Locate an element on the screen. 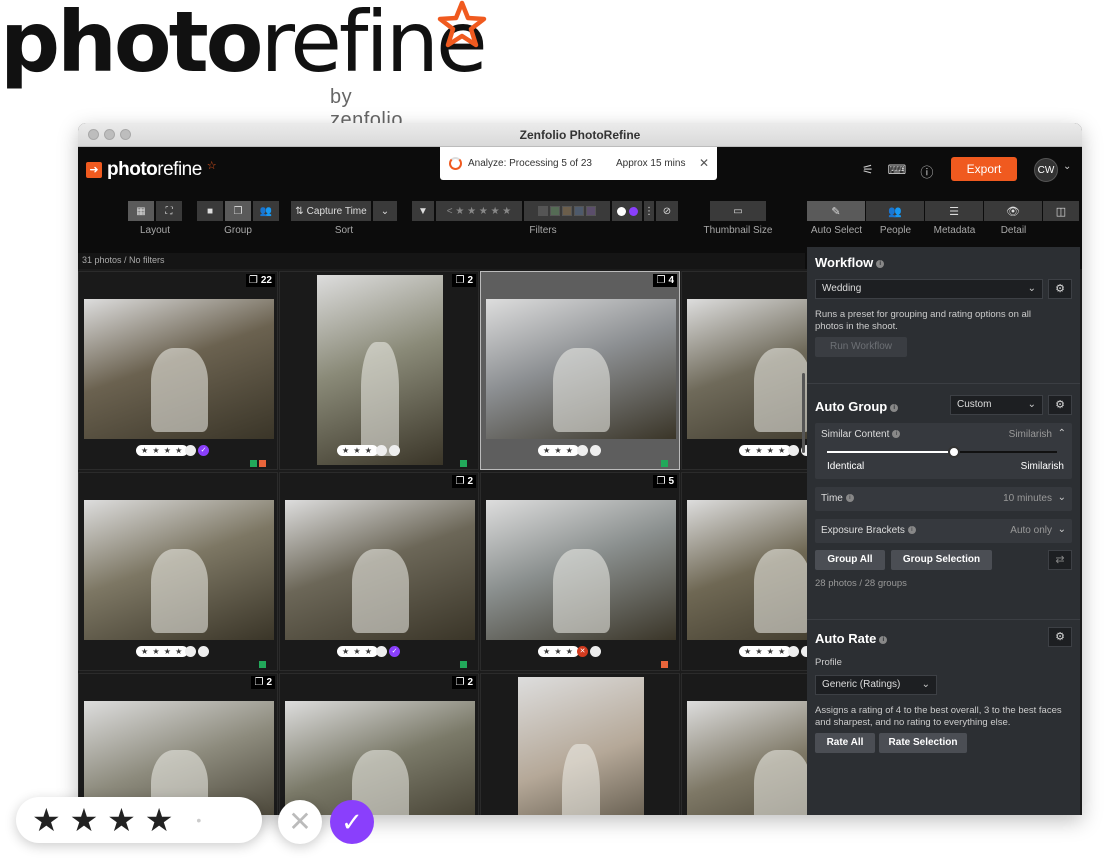 Image resolution: width=1112 pixels, height=860 pixels. star-filter: < ★ ★ ★ ★ ★ is located at coordinates (479, 211).